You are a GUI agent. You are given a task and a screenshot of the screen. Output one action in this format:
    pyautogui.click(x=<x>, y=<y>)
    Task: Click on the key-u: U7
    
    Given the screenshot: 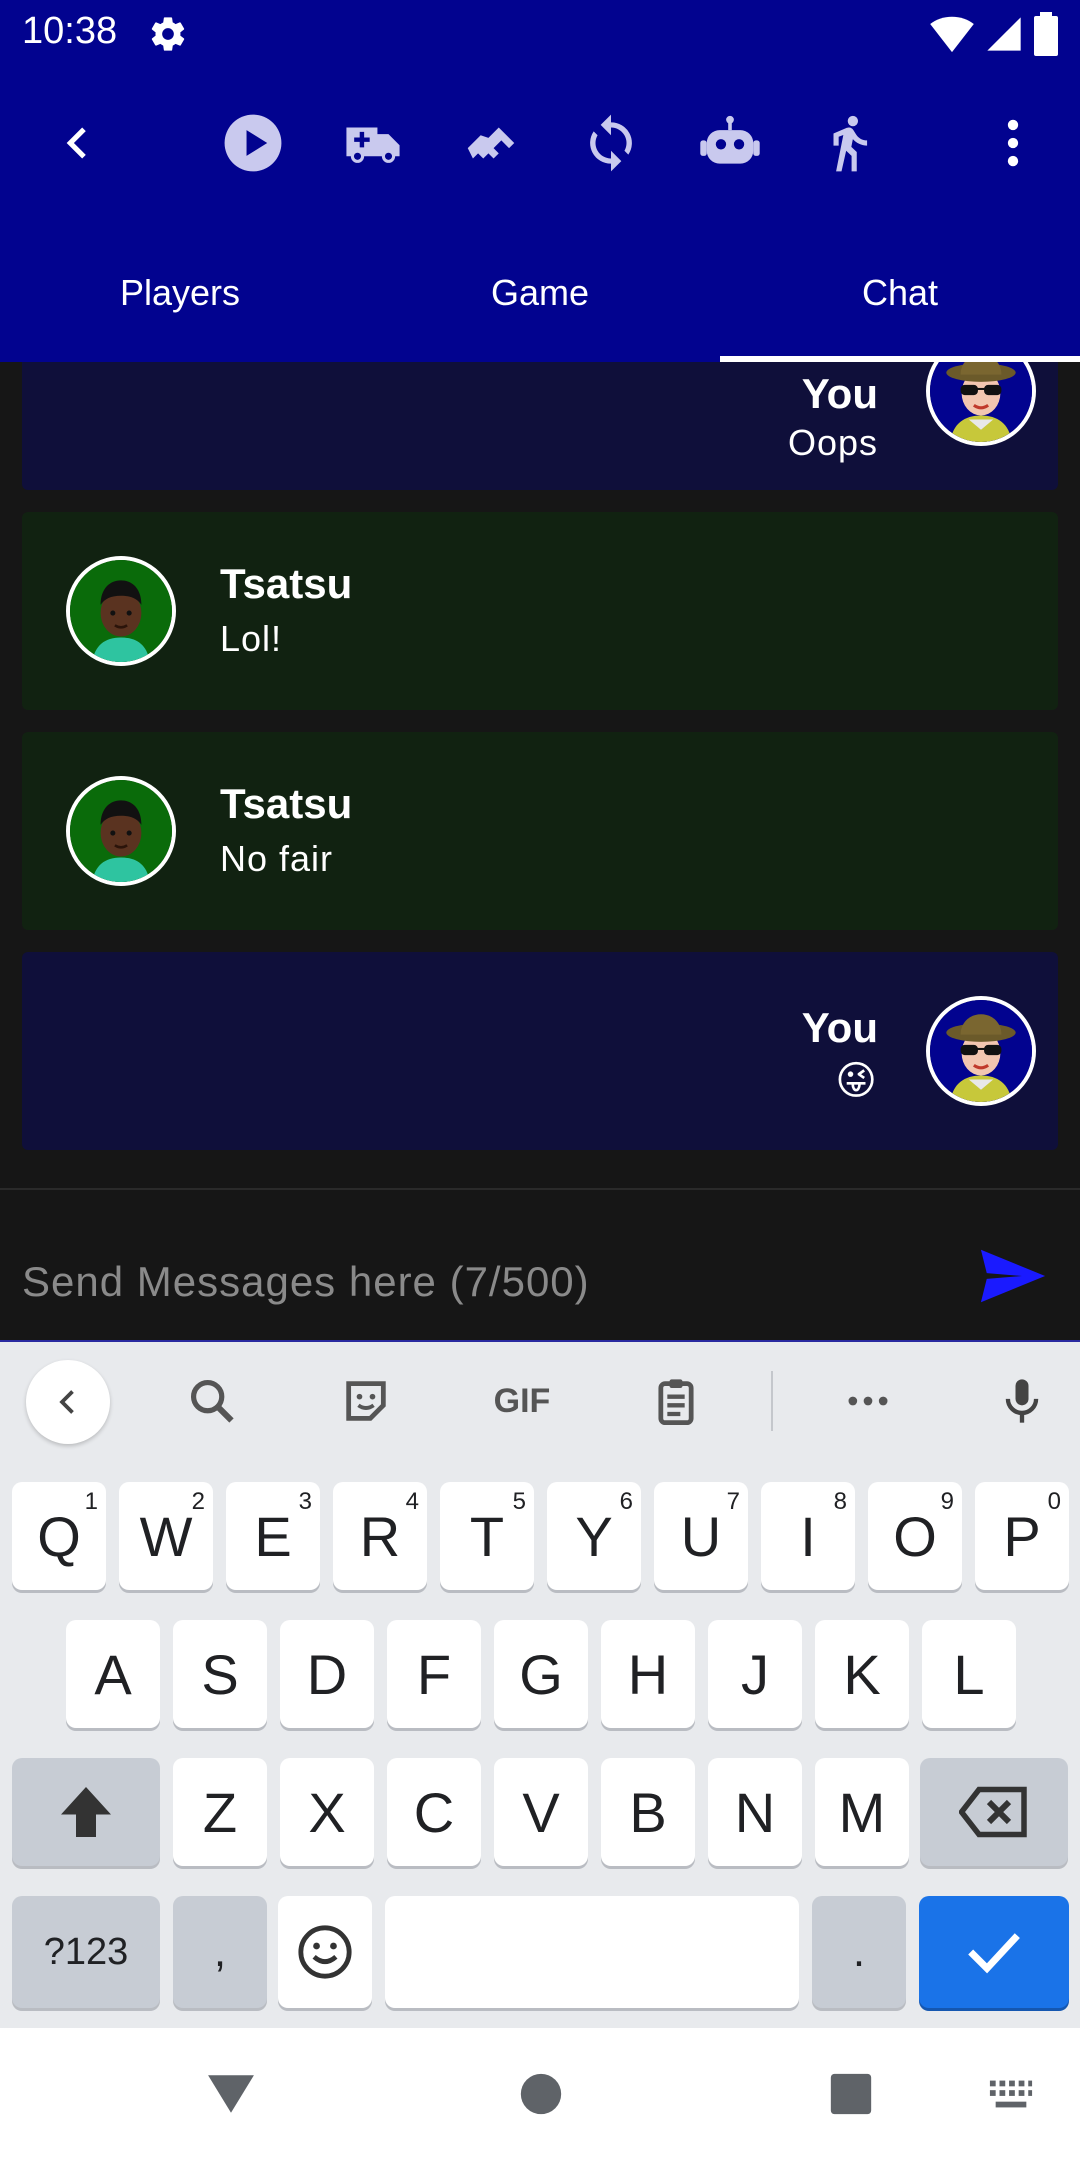 What is the action you would take?
    pyautogui.click(x=701, y=1536)
    